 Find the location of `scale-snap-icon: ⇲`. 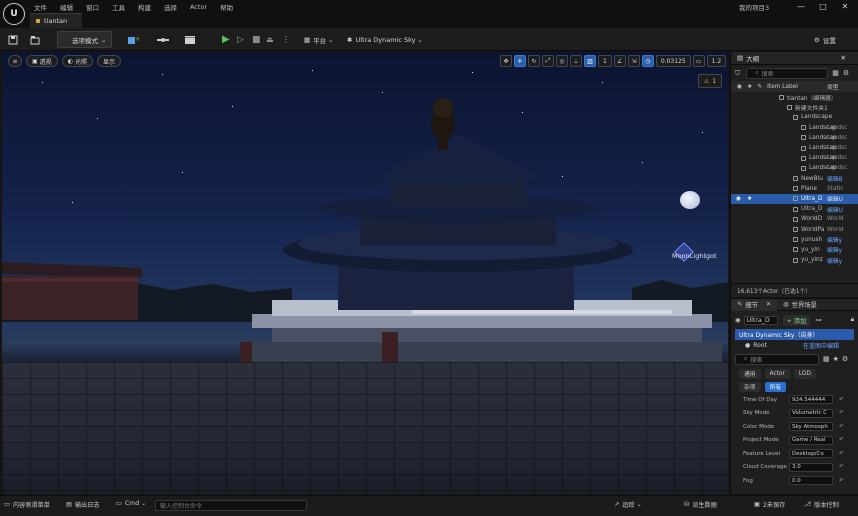

scale-snap-icon: ⇲ is located at coordinates (633, 61).